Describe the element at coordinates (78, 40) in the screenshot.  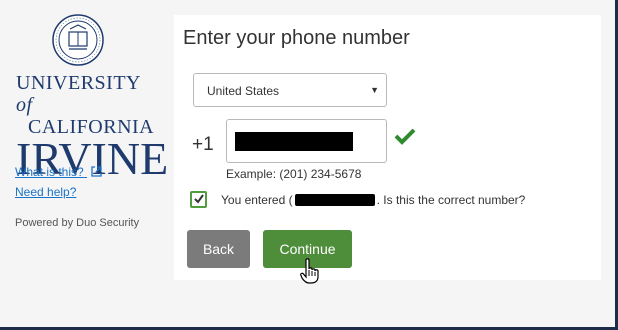
I see `university-seal-logo` at that location.